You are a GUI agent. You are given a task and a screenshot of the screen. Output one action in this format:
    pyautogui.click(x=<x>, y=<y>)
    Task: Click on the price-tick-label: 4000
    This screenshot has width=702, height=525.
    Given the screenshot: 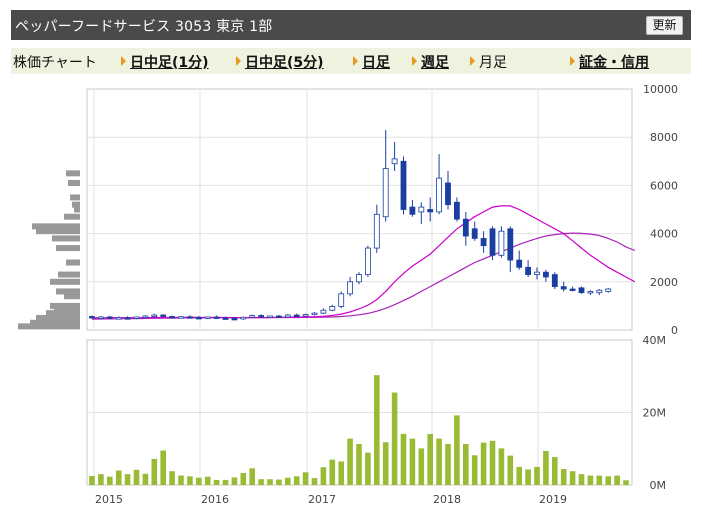 What is the action you would take?
    pyautogui.click(x=664, y=234)
    